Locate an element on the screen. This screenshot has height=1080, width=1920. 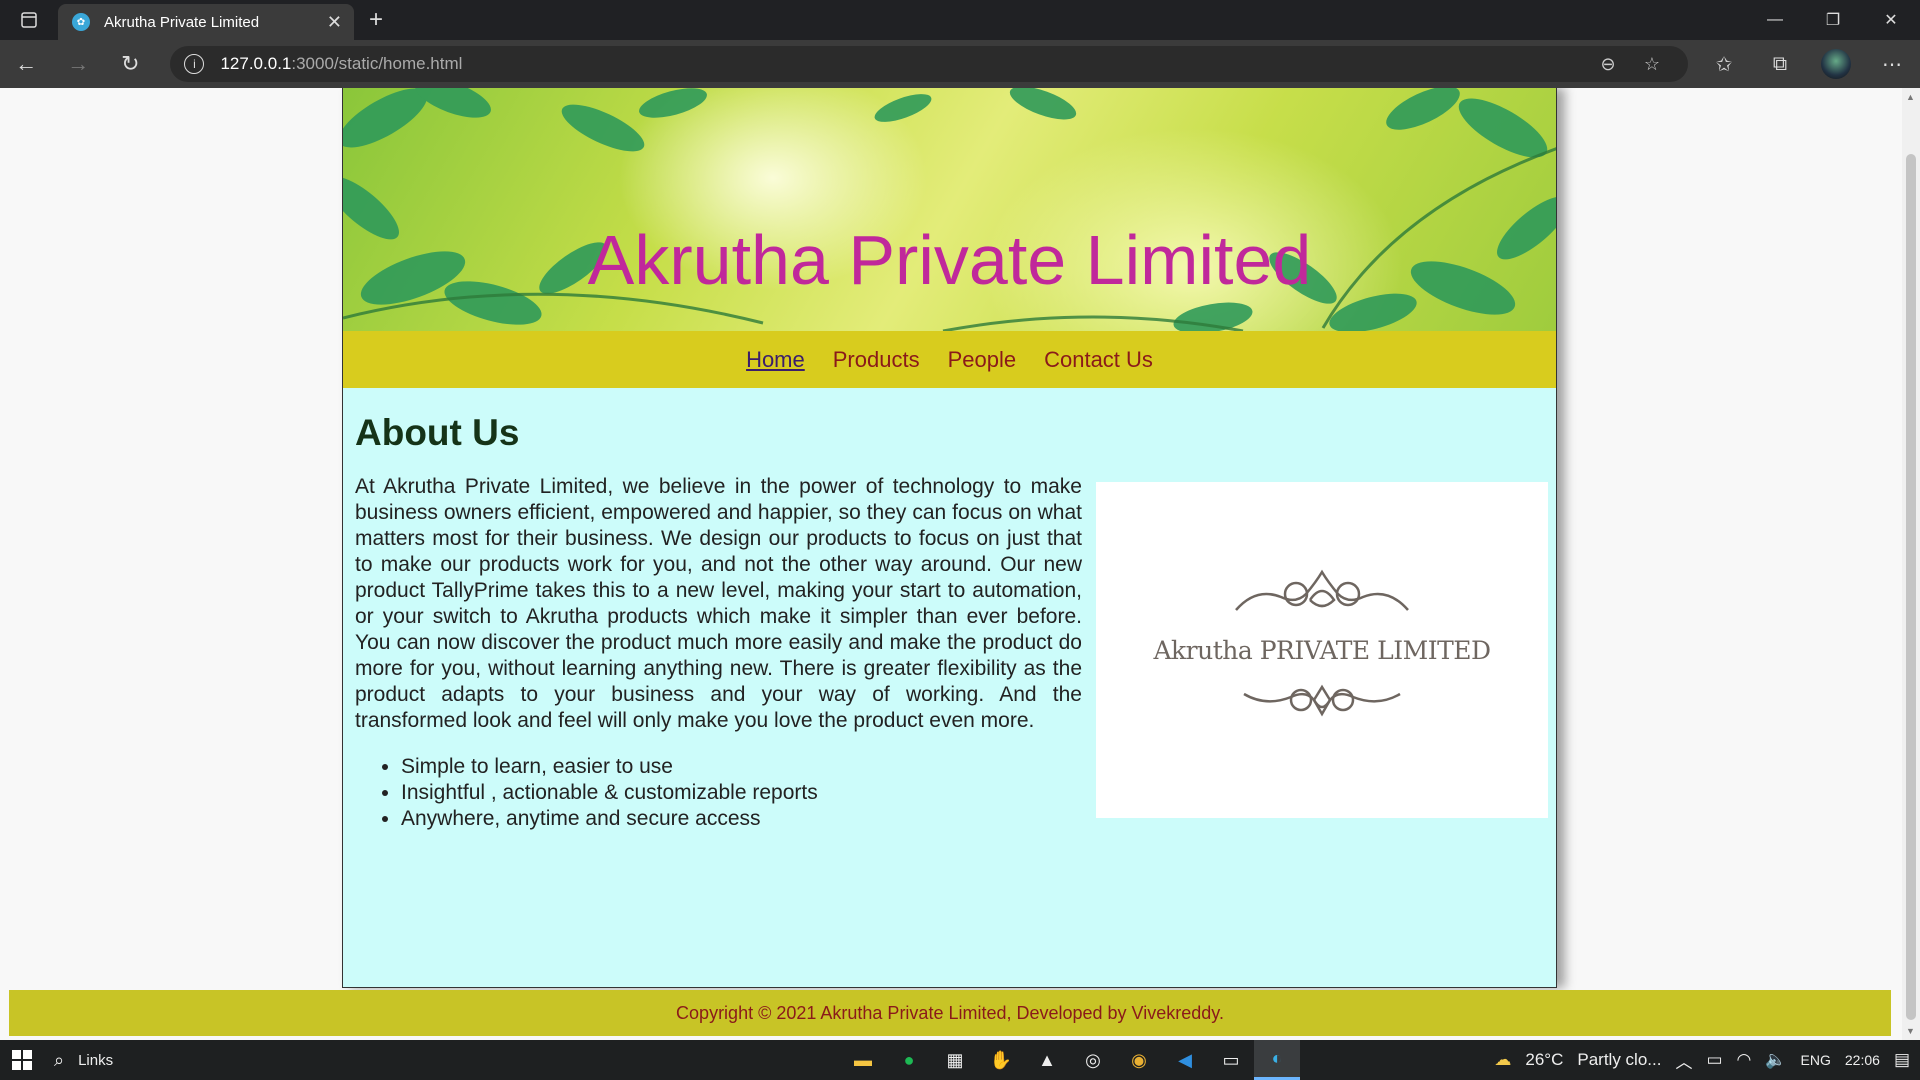
terminal-icon: ▭ is located at coordinates (1231, 1060).